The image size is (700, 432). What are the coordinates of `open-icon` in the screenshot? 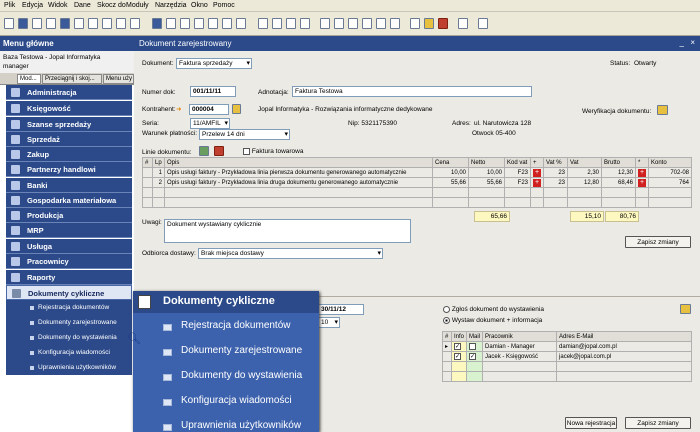 It's located at (23, 23).